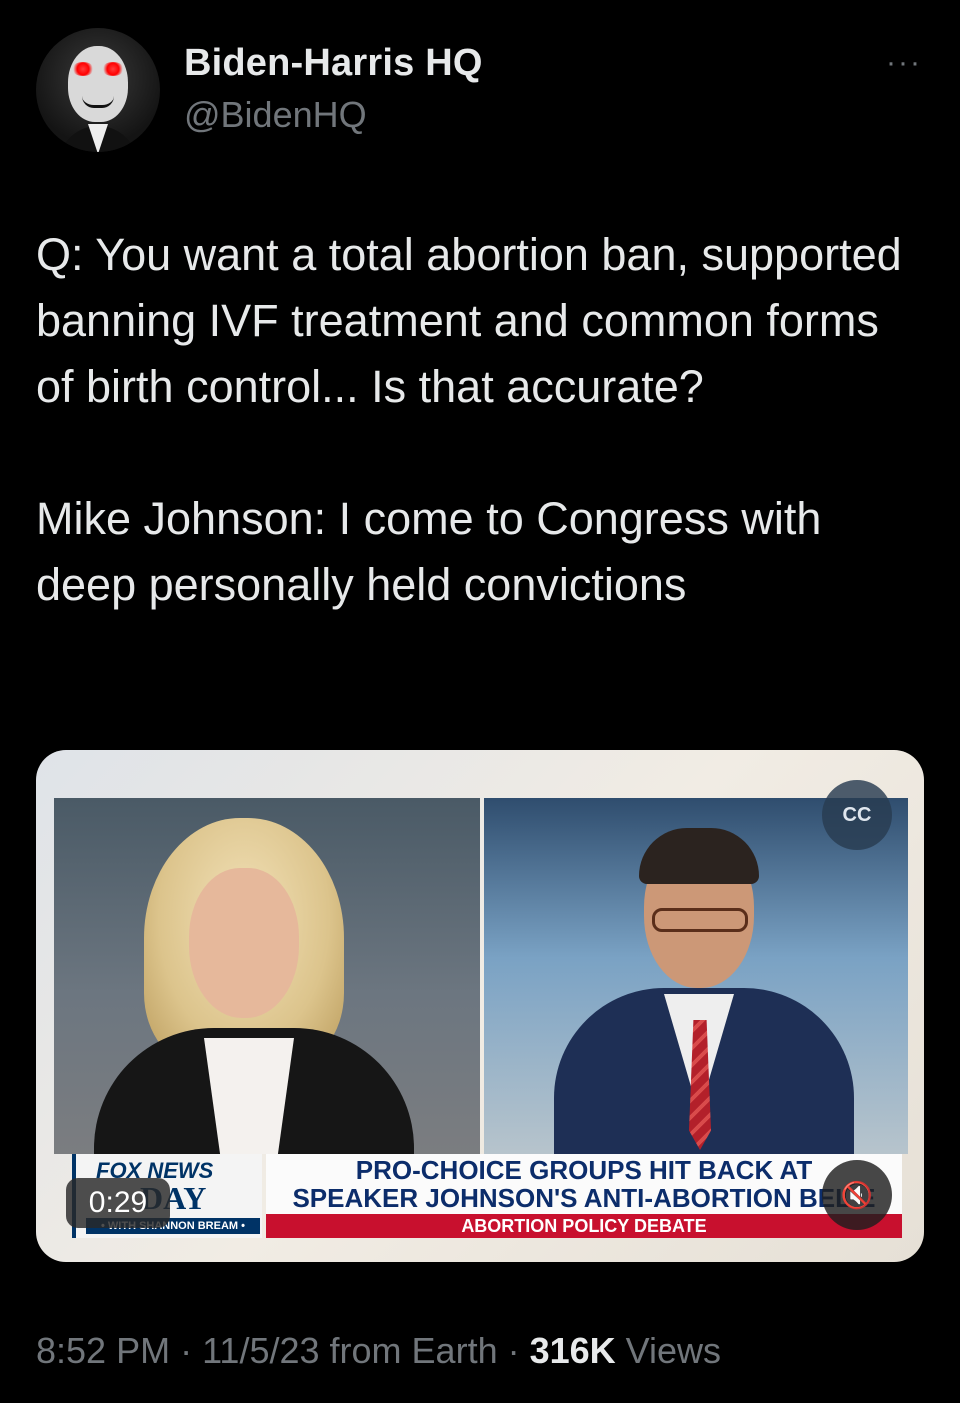 This screenshot has width=960, height=1403. I want to click on avatar, so click(98, 90).